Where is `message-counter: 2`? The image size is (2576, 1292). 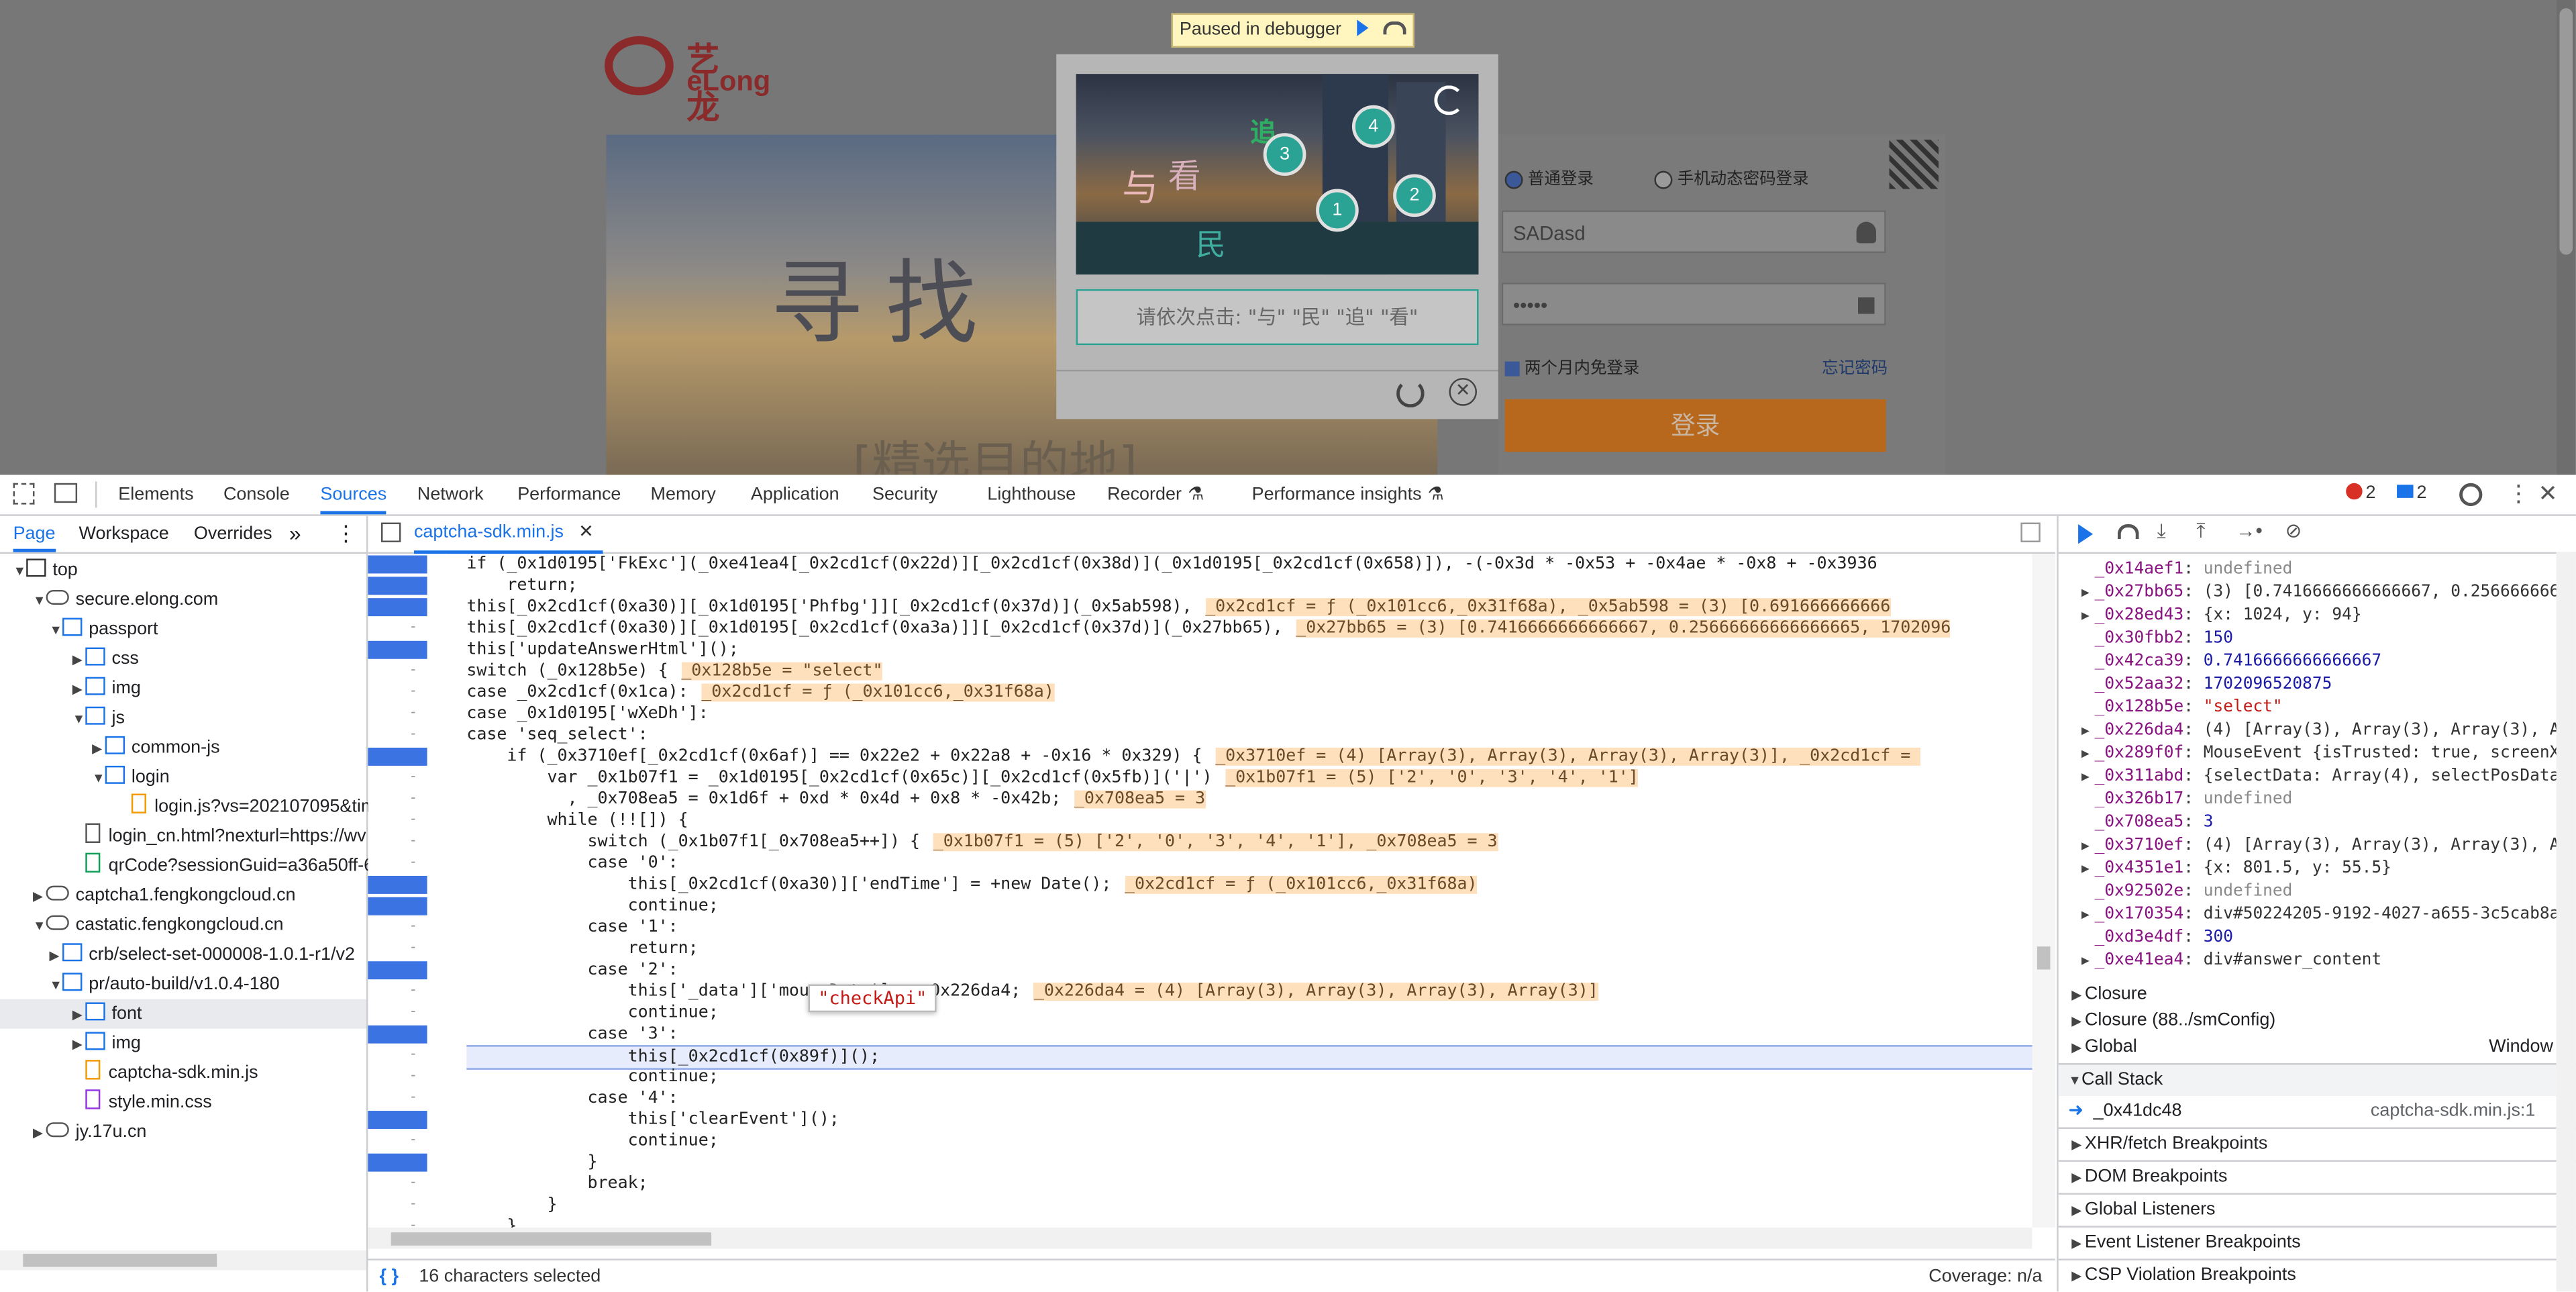 message-counter: 2 is located at coordinates (2411, 493).